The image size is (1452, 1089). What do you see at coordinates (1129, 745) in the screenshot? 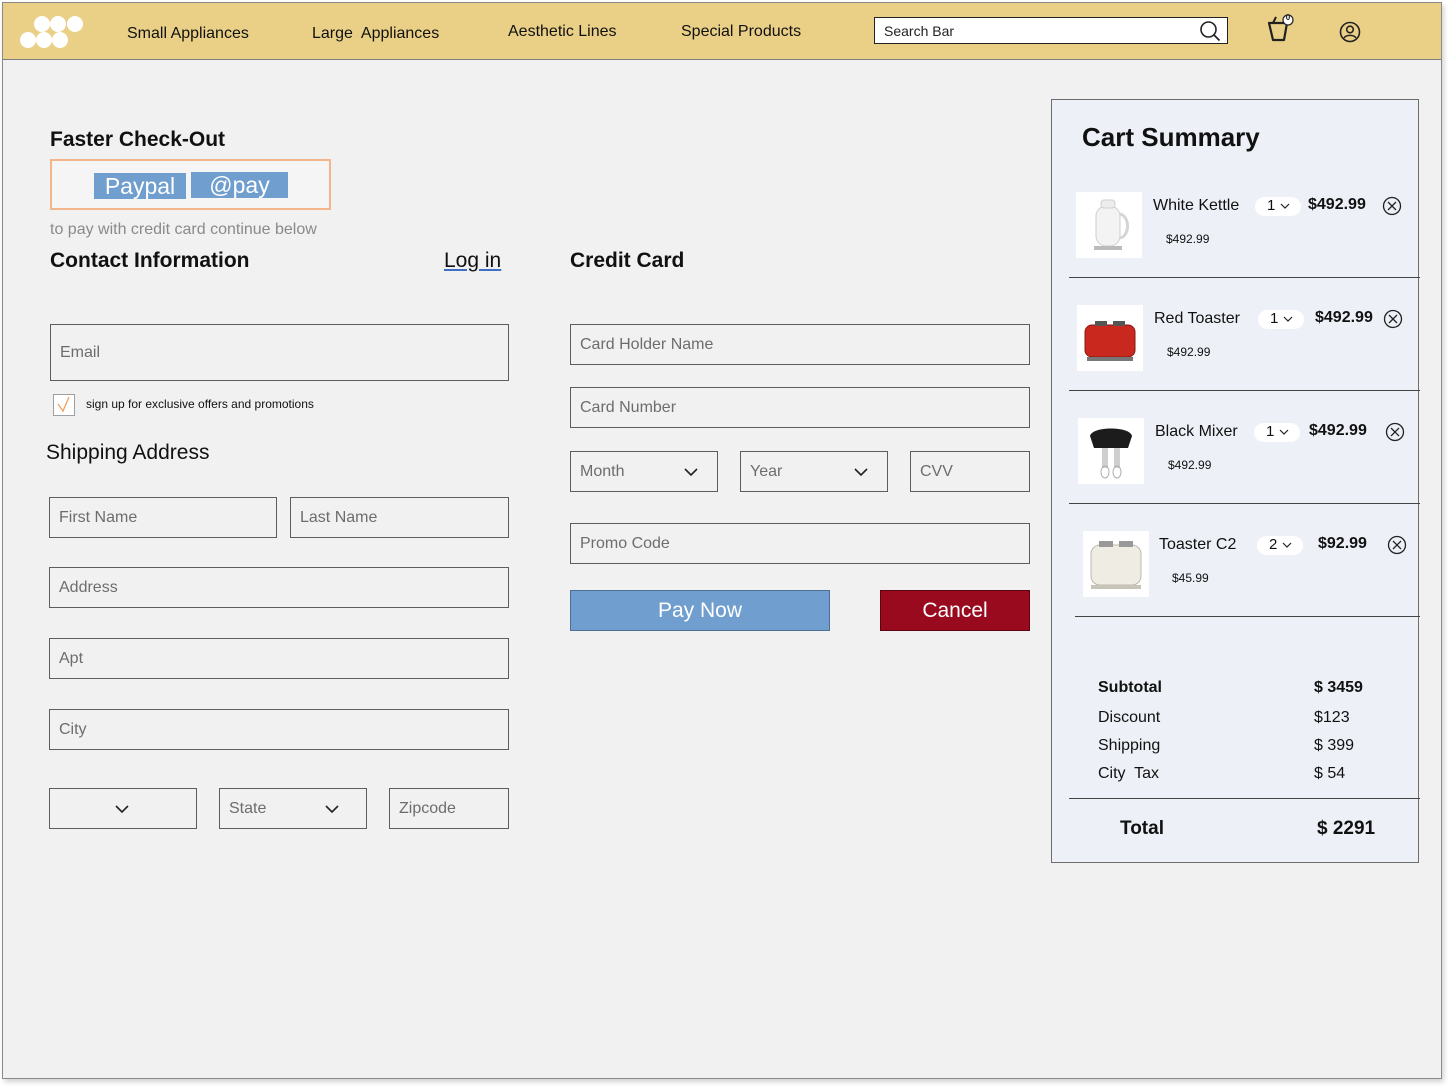
I see `shipping-label: Shipping` at bounding box center [1129, 745].